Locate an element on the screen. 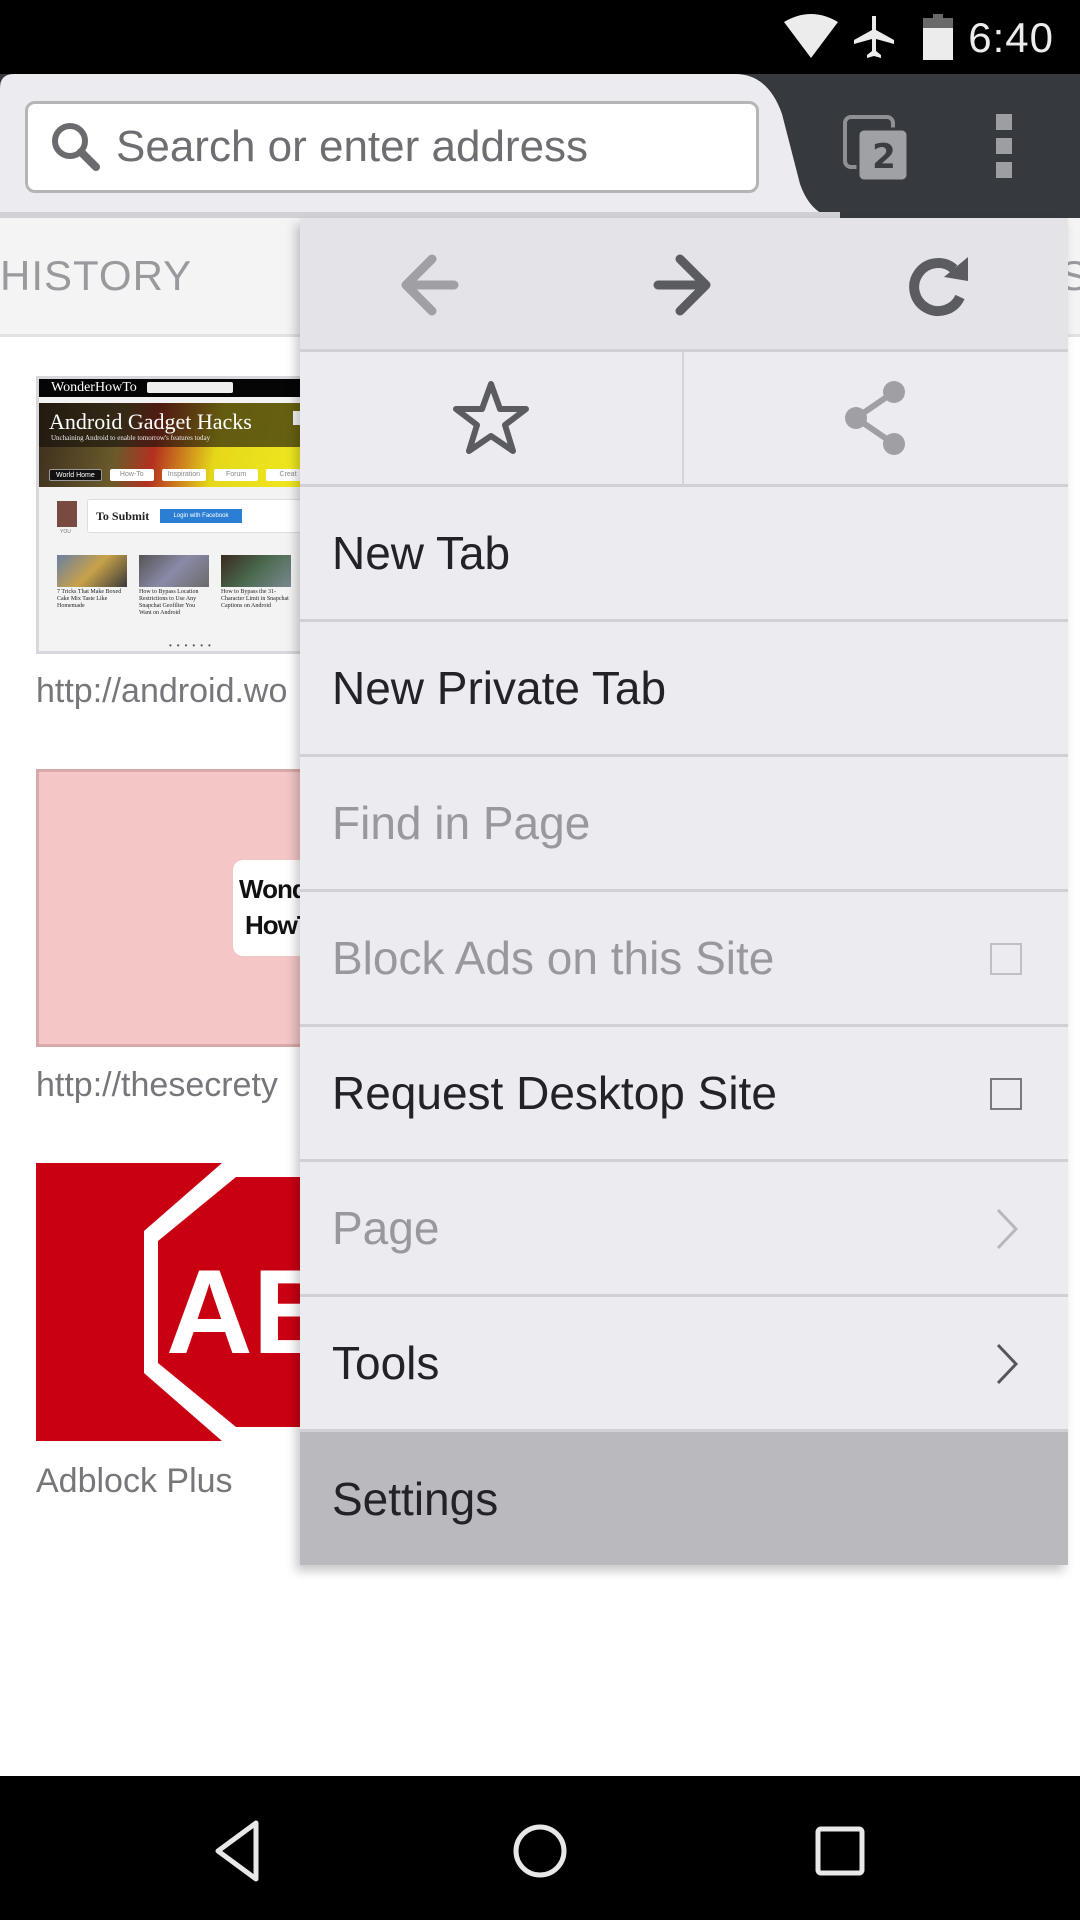 This screenshot has width=1080, height=1920. top-site-tile: Wond HowT is located at coordinates (186, 908).